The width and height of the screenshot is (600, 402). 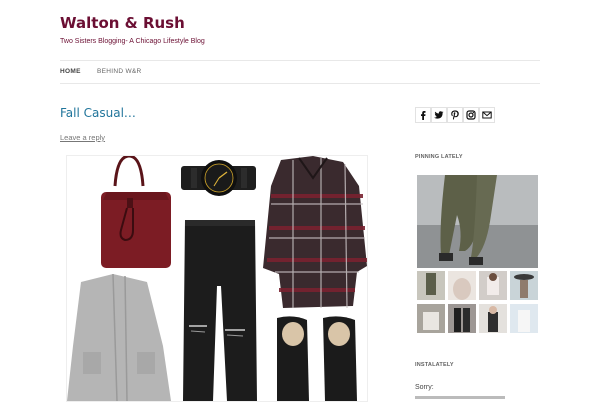 I want to click on watch-item, so click(x=218, y=178).